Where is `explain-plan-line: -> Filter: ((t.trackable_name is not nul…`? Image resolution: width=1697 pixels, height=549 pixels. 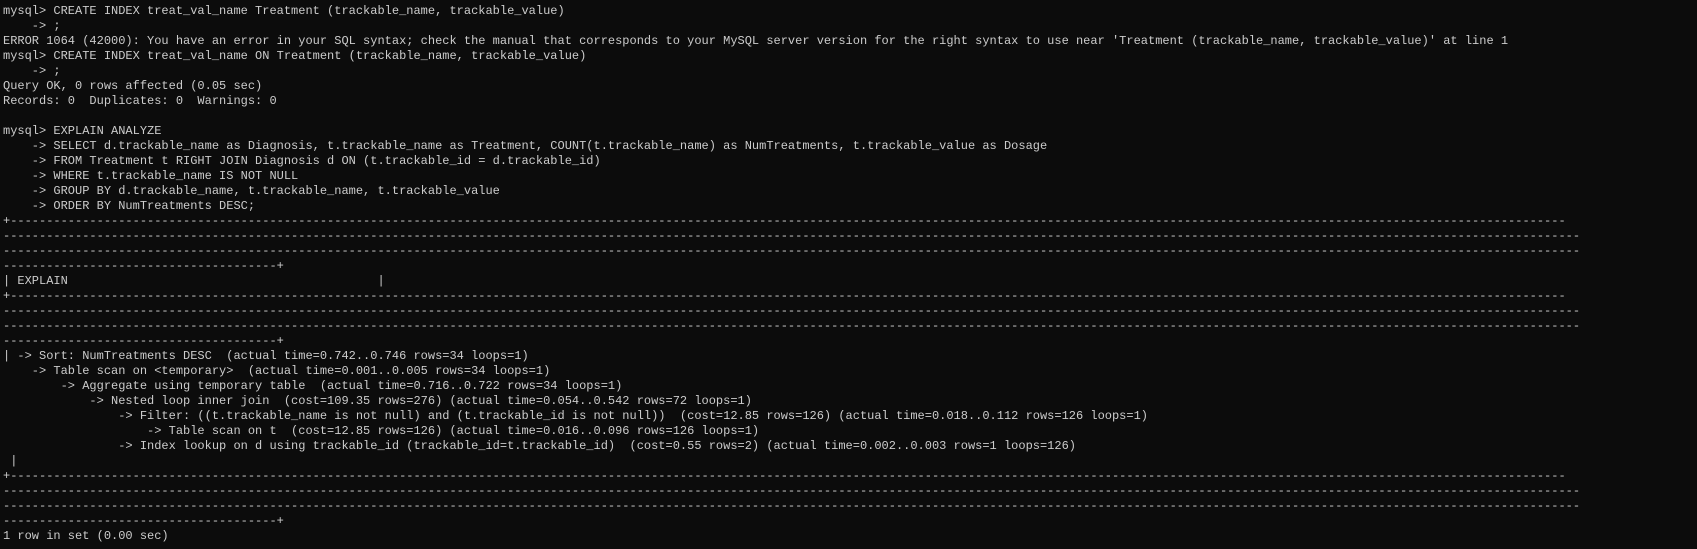 explain-plan-line: -> Filter: ((t.trackable_name is not nul… is located at coordinates (575, 416).